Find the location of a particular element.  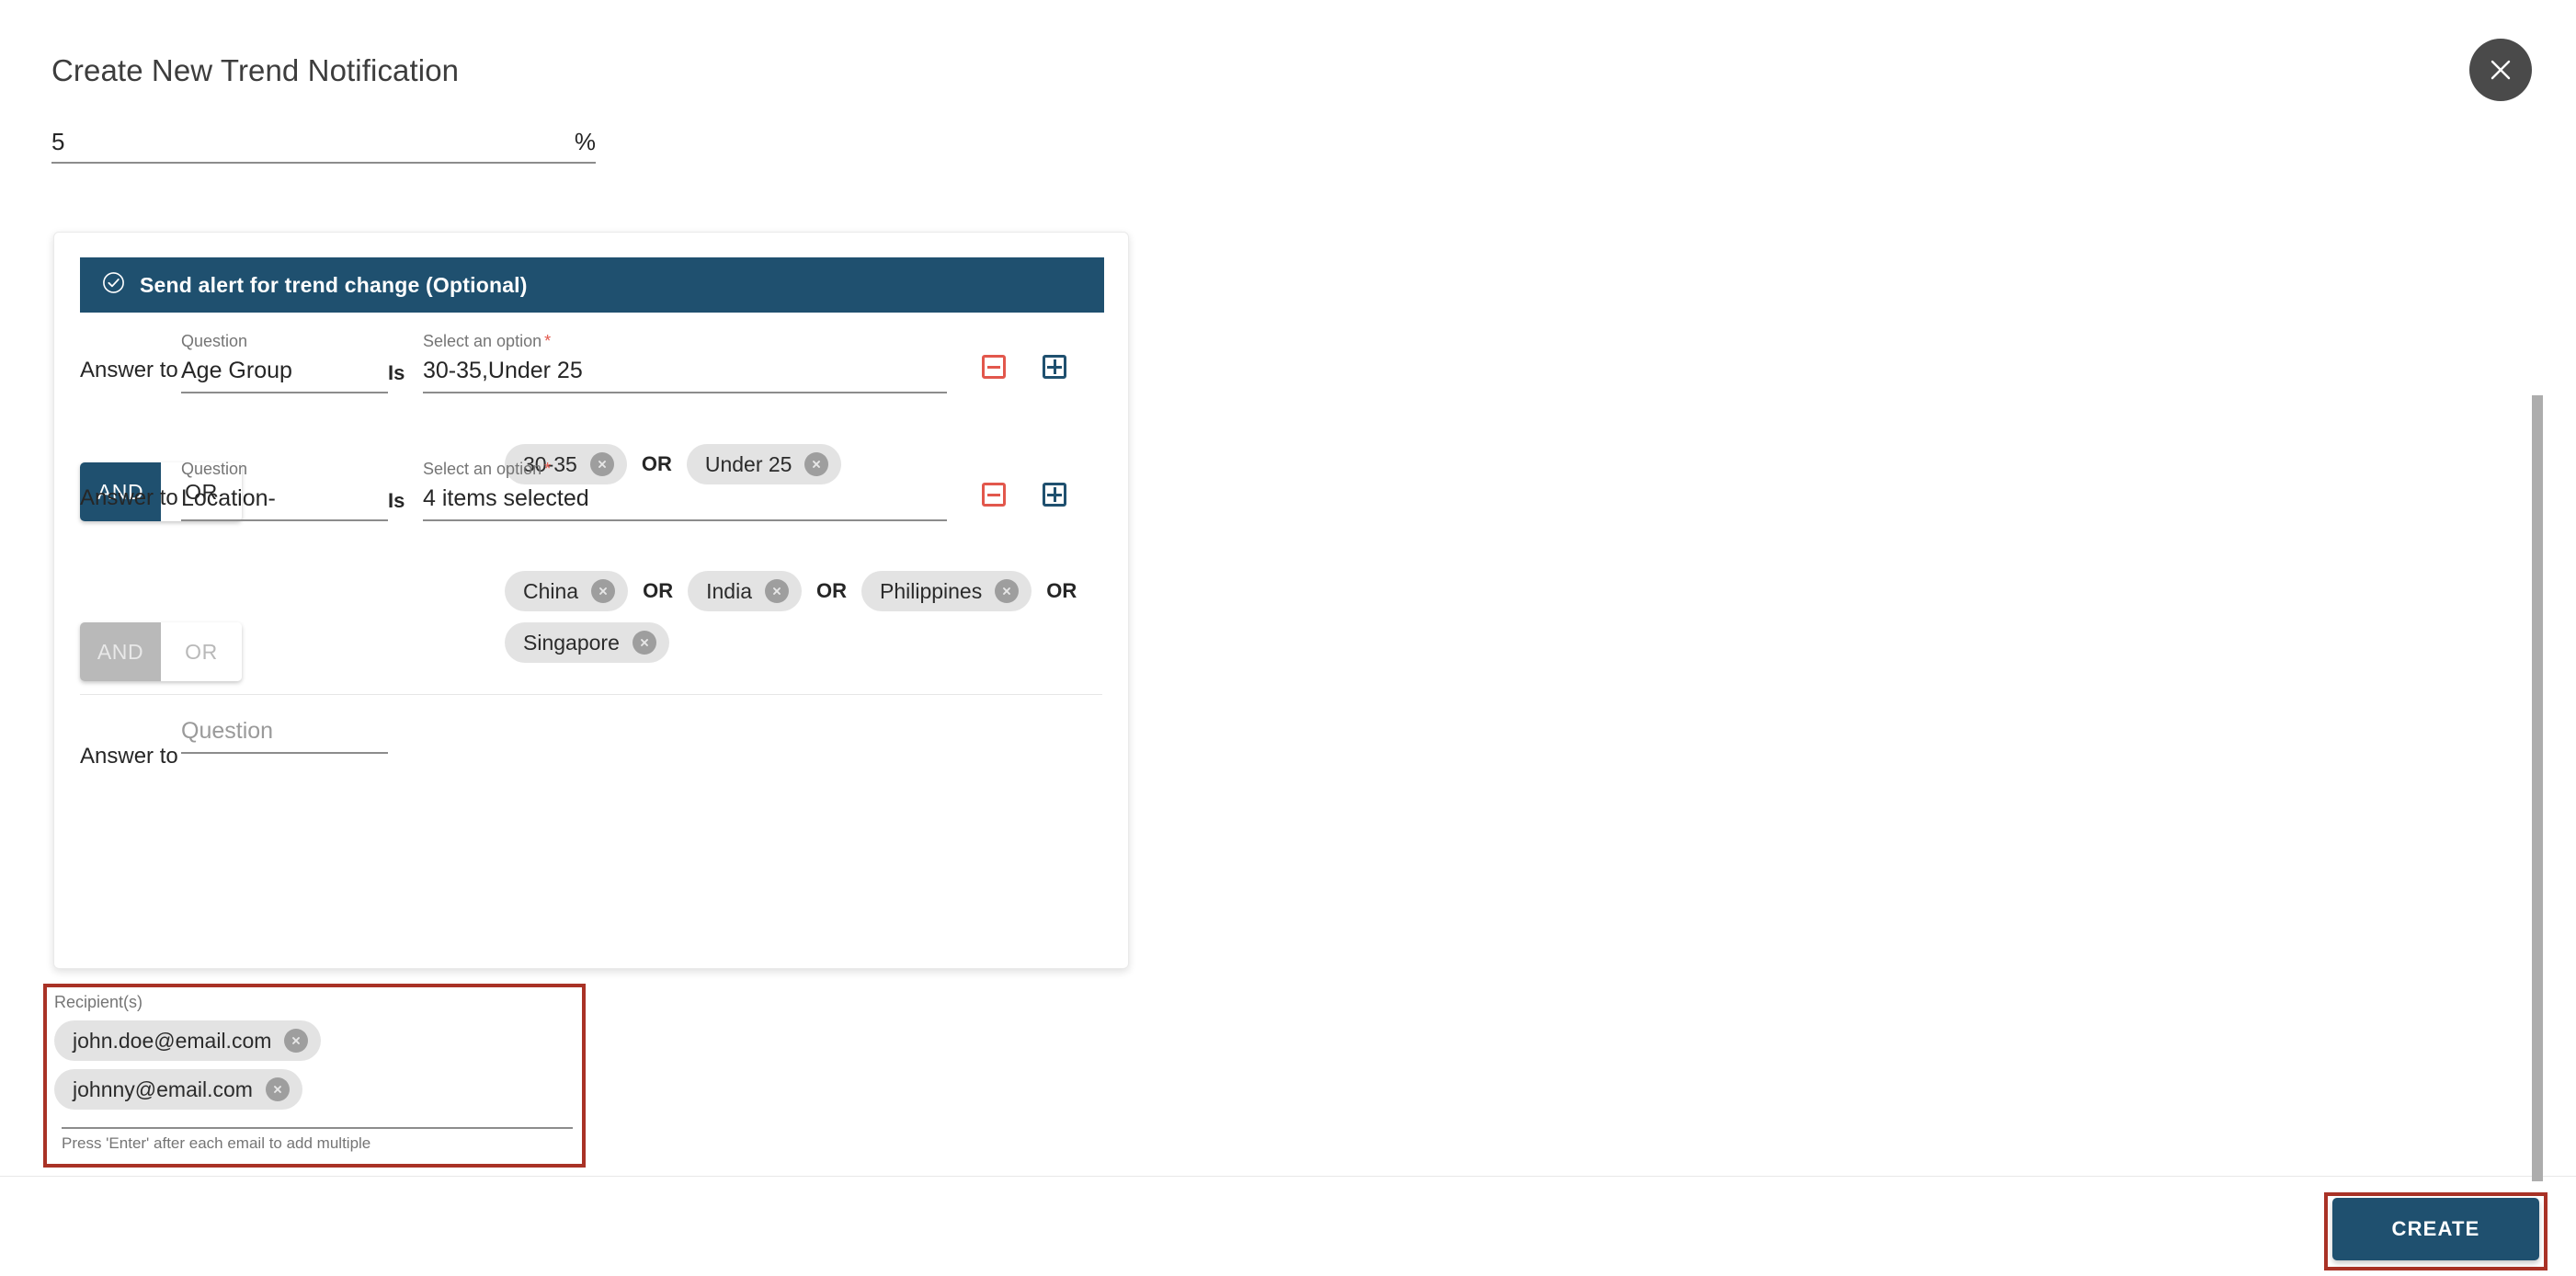

option-field: Select an option * 30-35,Under 25 is located at coordinates (685, 362).